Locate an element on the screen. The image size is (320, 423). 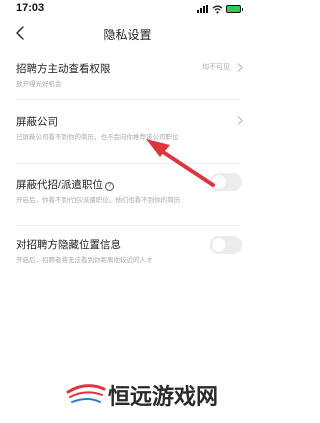
signal-icon is located at coordinates (203, 9).